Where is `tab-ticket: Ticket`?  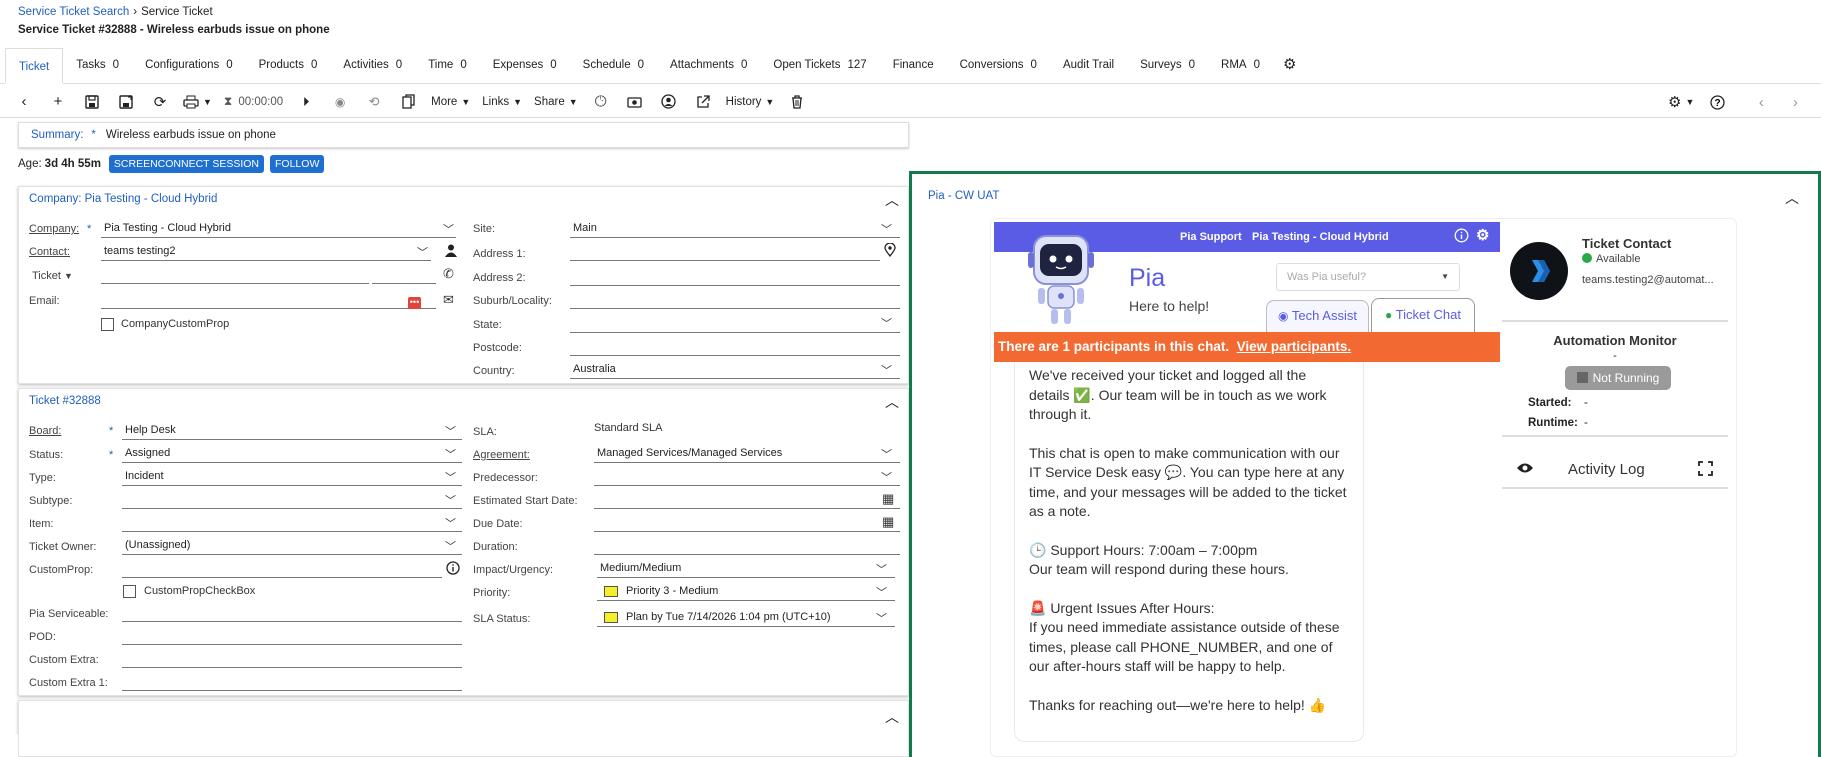 tab-ticket: Ticket is located at coordinates (34, 66).